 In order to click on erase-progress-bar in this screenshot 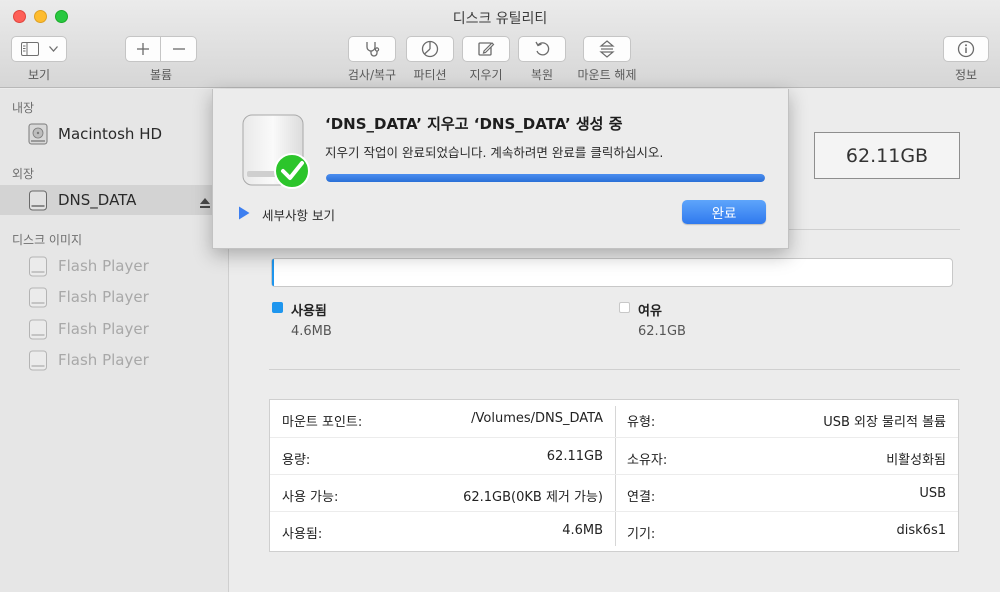, I will do `click(545, 178)`.